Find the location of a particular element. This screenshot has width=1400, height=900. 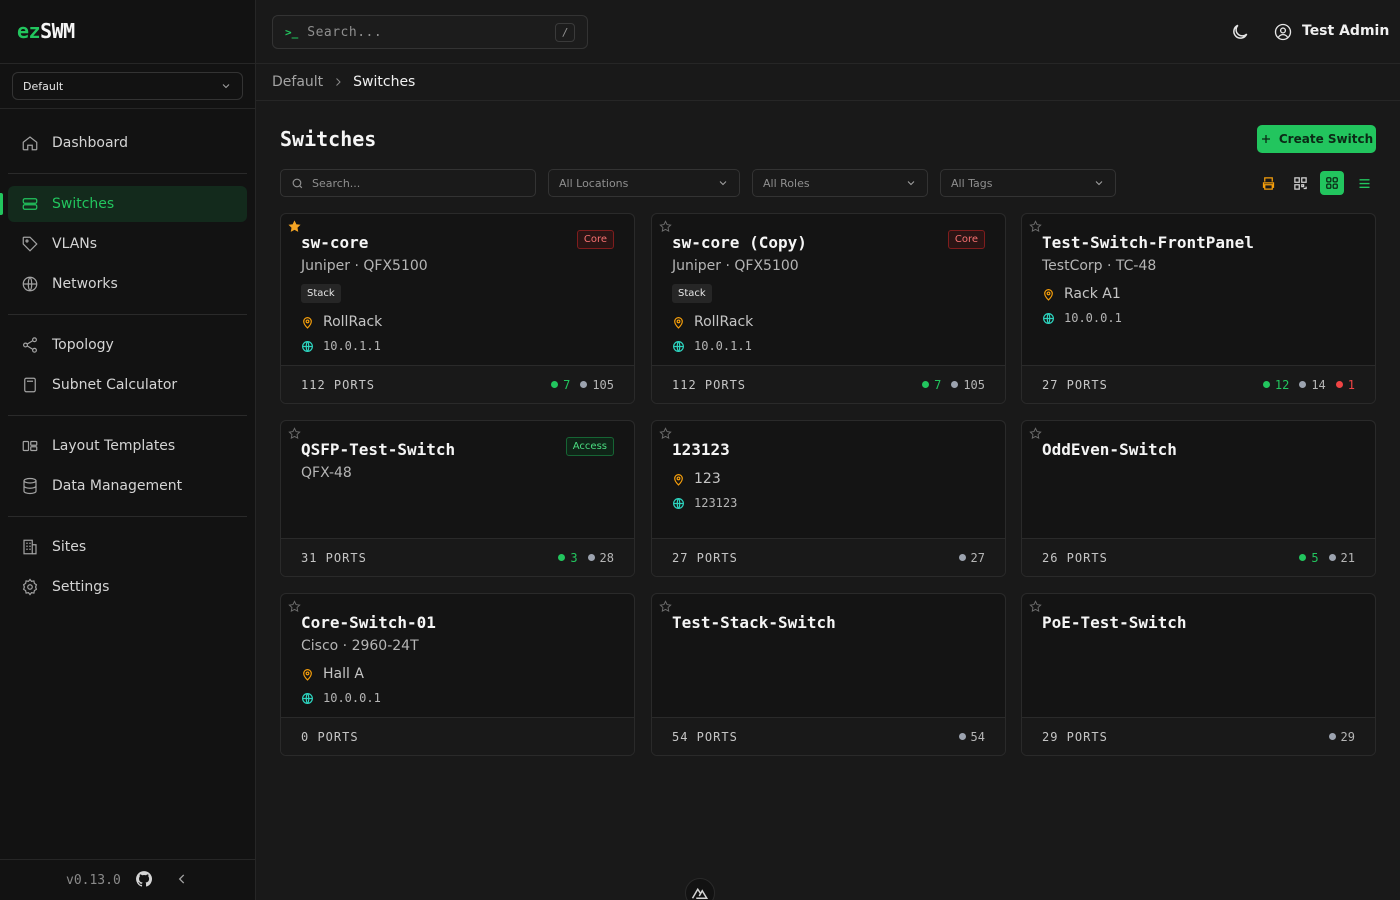

ports-down: 14 is located at coordinates (1312, 385).